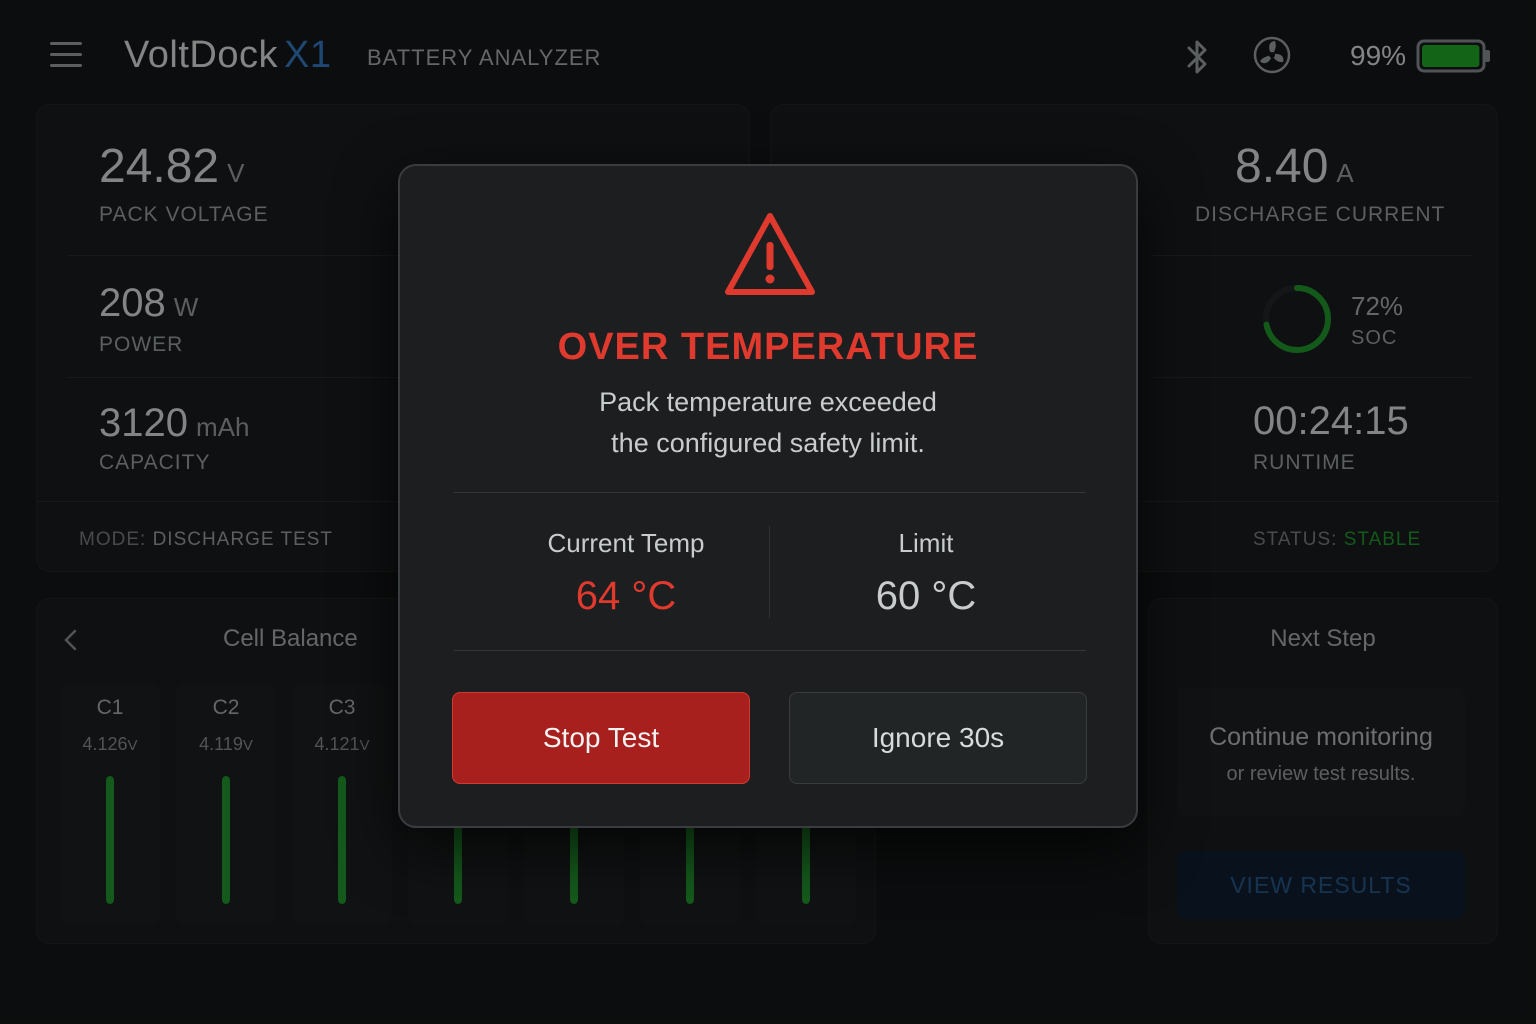 This screenshot has width=1536, height=1024. What do you see at coordinates (1374, 338) in the screenshot?
I see `soc-label: SOC` at bounding box center [1374, 338].